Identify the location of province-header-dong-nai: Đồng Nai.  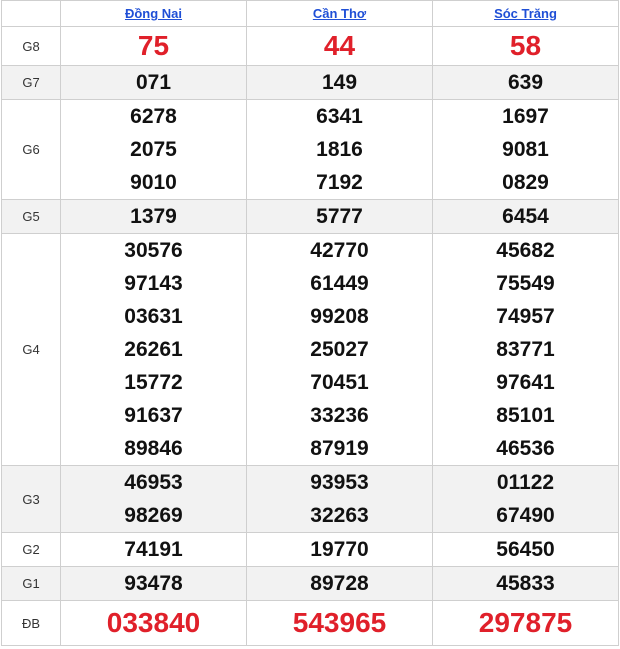
(153, 13).